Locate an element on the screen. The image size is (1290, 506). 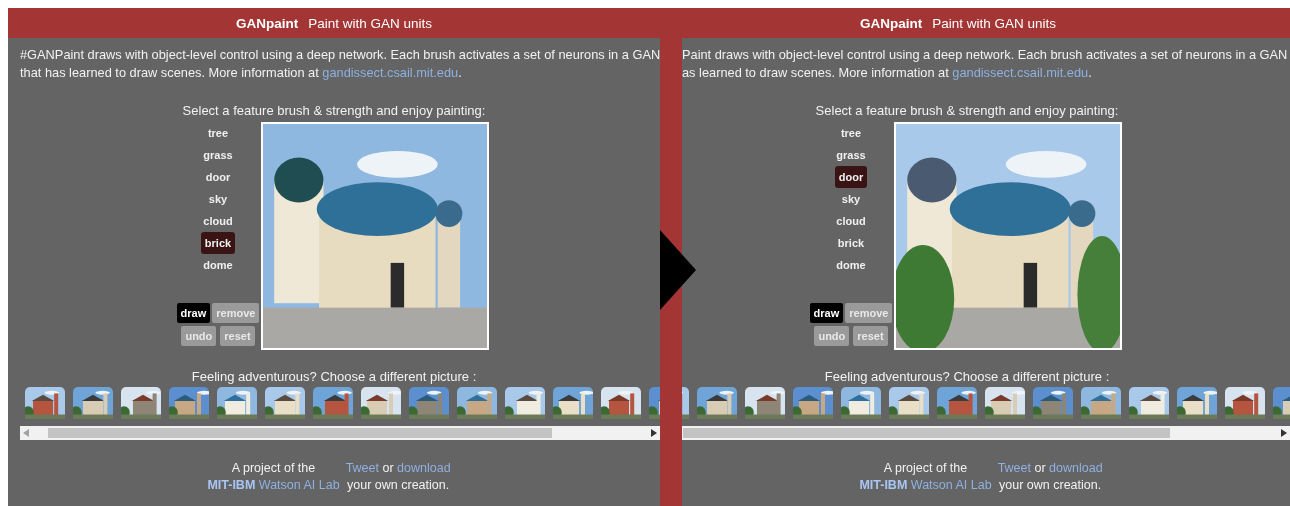
intro-text: Paint draws with object-level control using a deep network. Each brush activates a set of neurons in a GAN as learned to draw scenes. More information at gandissect.csail.mit.edu. is located at coordinates (985, 64).